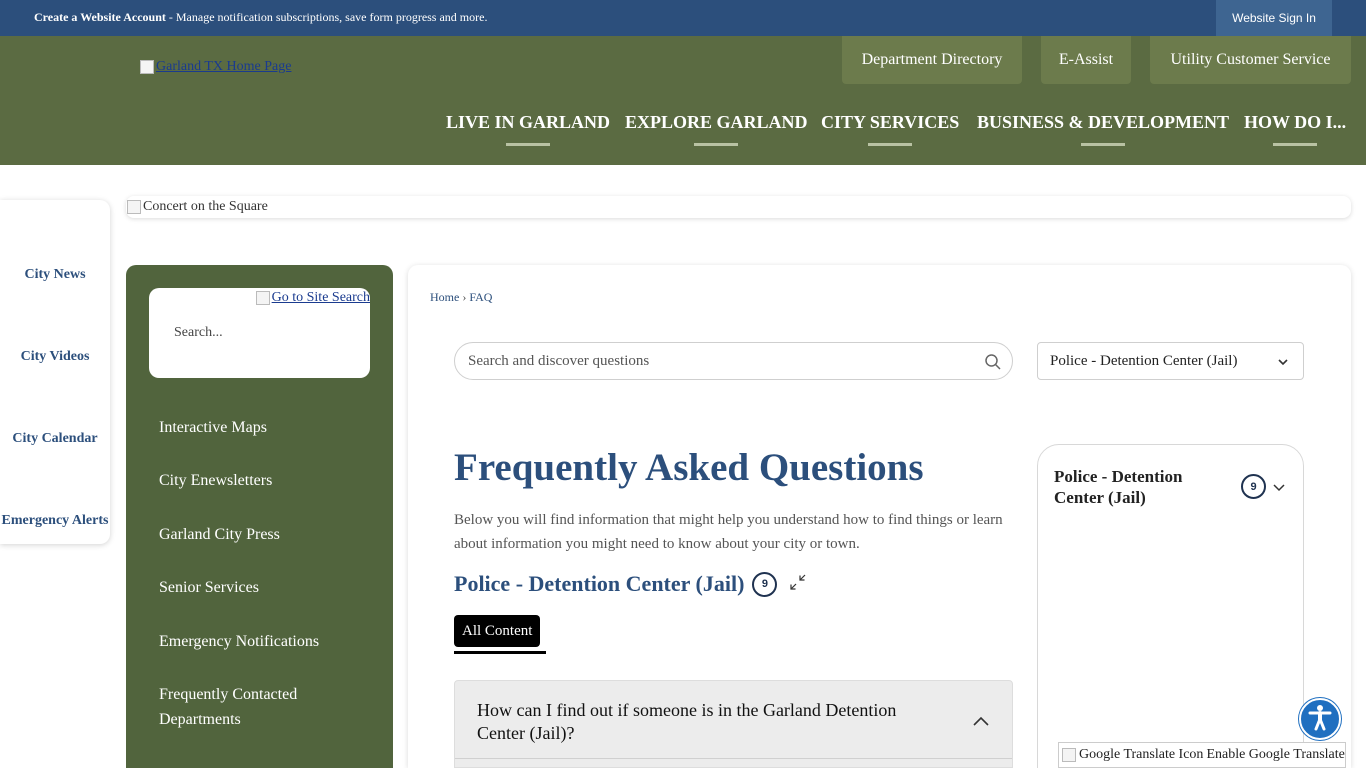 The height and width of the screenshot is (768, 1366). I want to click on department-directory-button: Department Directory, so click(932, 60).